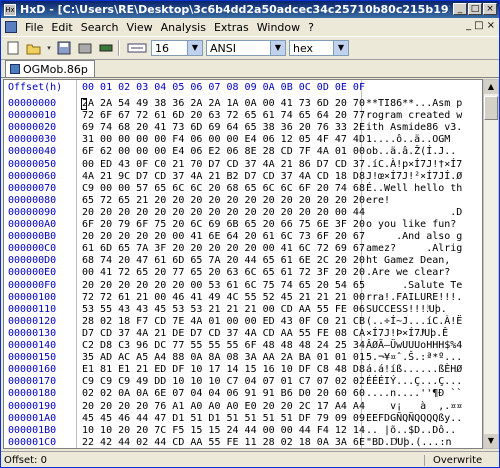  Describe the element at coordinates (491, 108) in the screenshot. I see `scroll-thumb` at that location.